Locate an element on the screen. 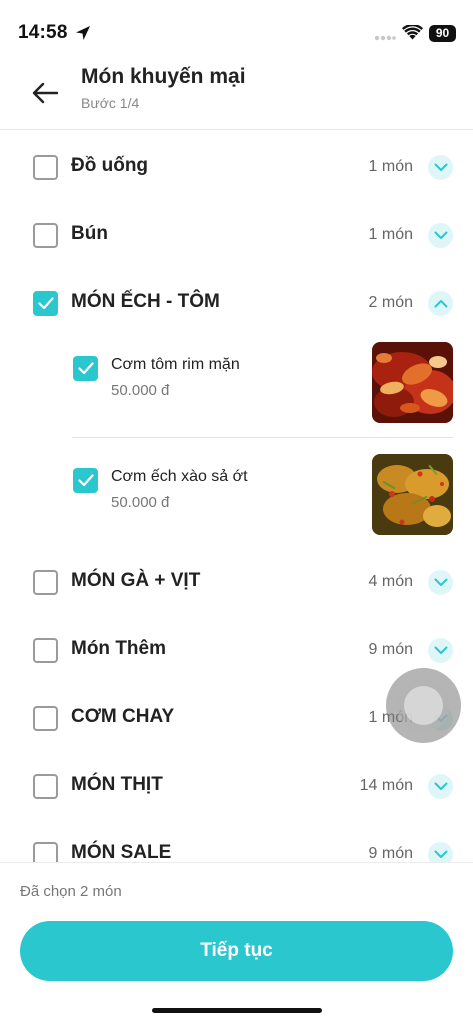 The height and width of the screenshot is (1024, 473). wifi-icon is located at coordinates (412, 32).